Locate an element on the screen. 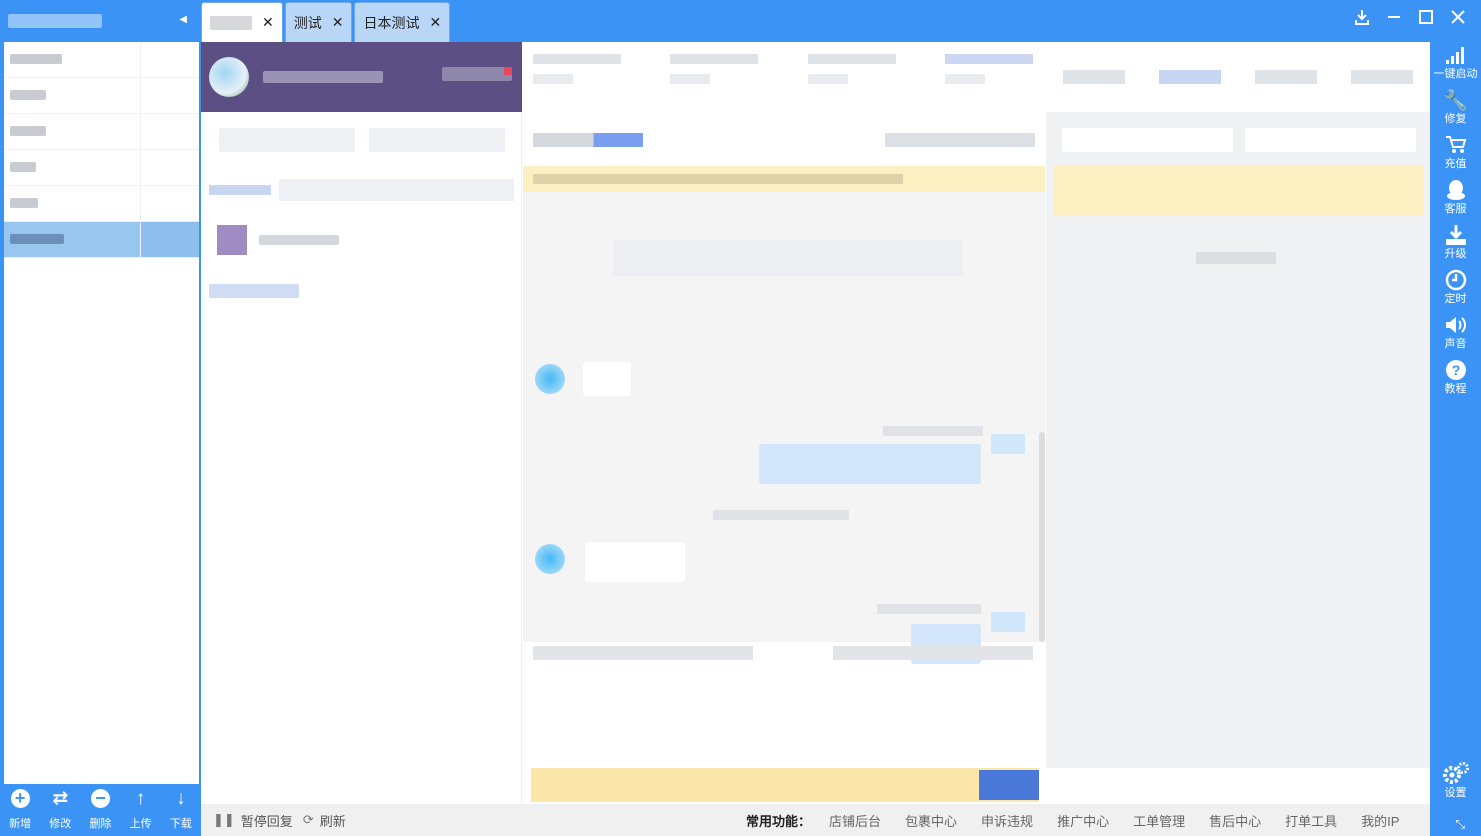  sidebar-header is located at coordinates (100, 21).